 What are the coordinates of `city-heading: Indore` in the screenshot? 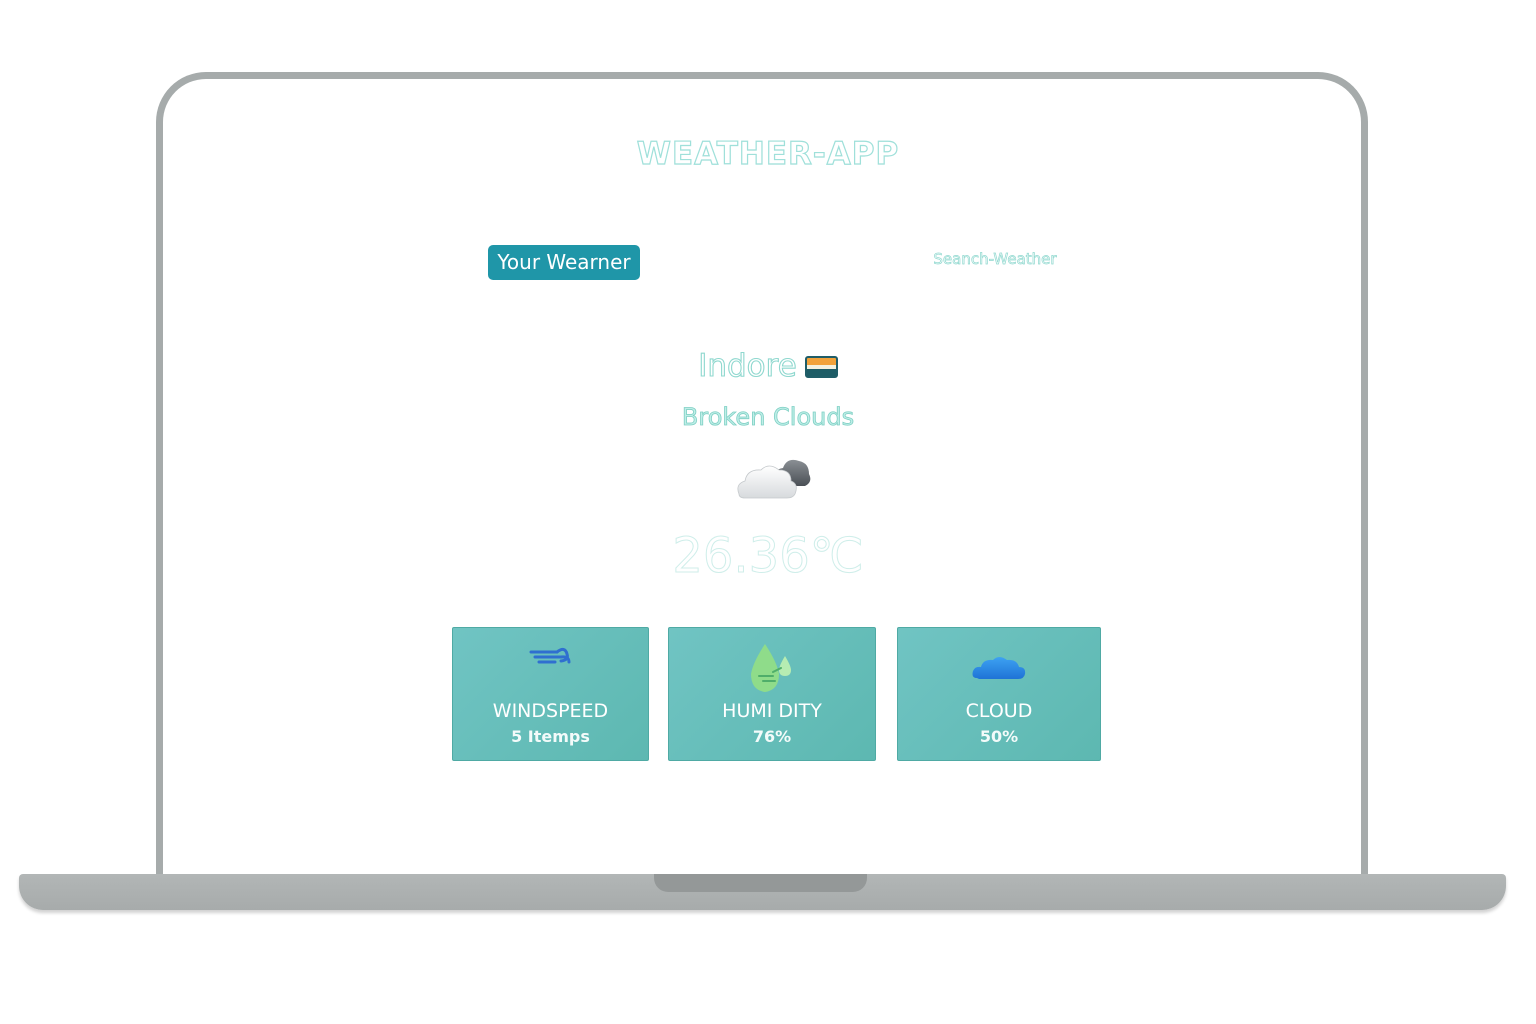 It's located at (768, 366).